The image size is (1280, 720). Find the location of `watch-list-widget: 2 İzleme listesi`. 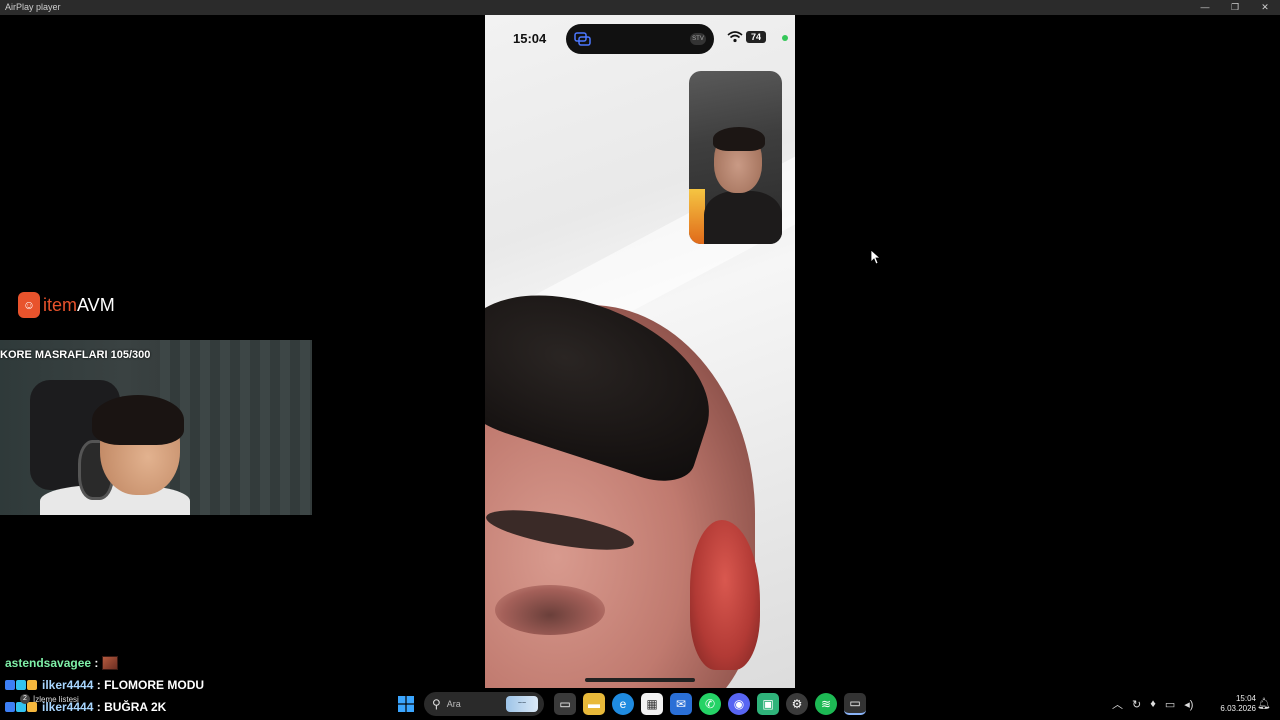

watch-list-widget: 2 İzleme listesi is located at coordinates (49, 699).